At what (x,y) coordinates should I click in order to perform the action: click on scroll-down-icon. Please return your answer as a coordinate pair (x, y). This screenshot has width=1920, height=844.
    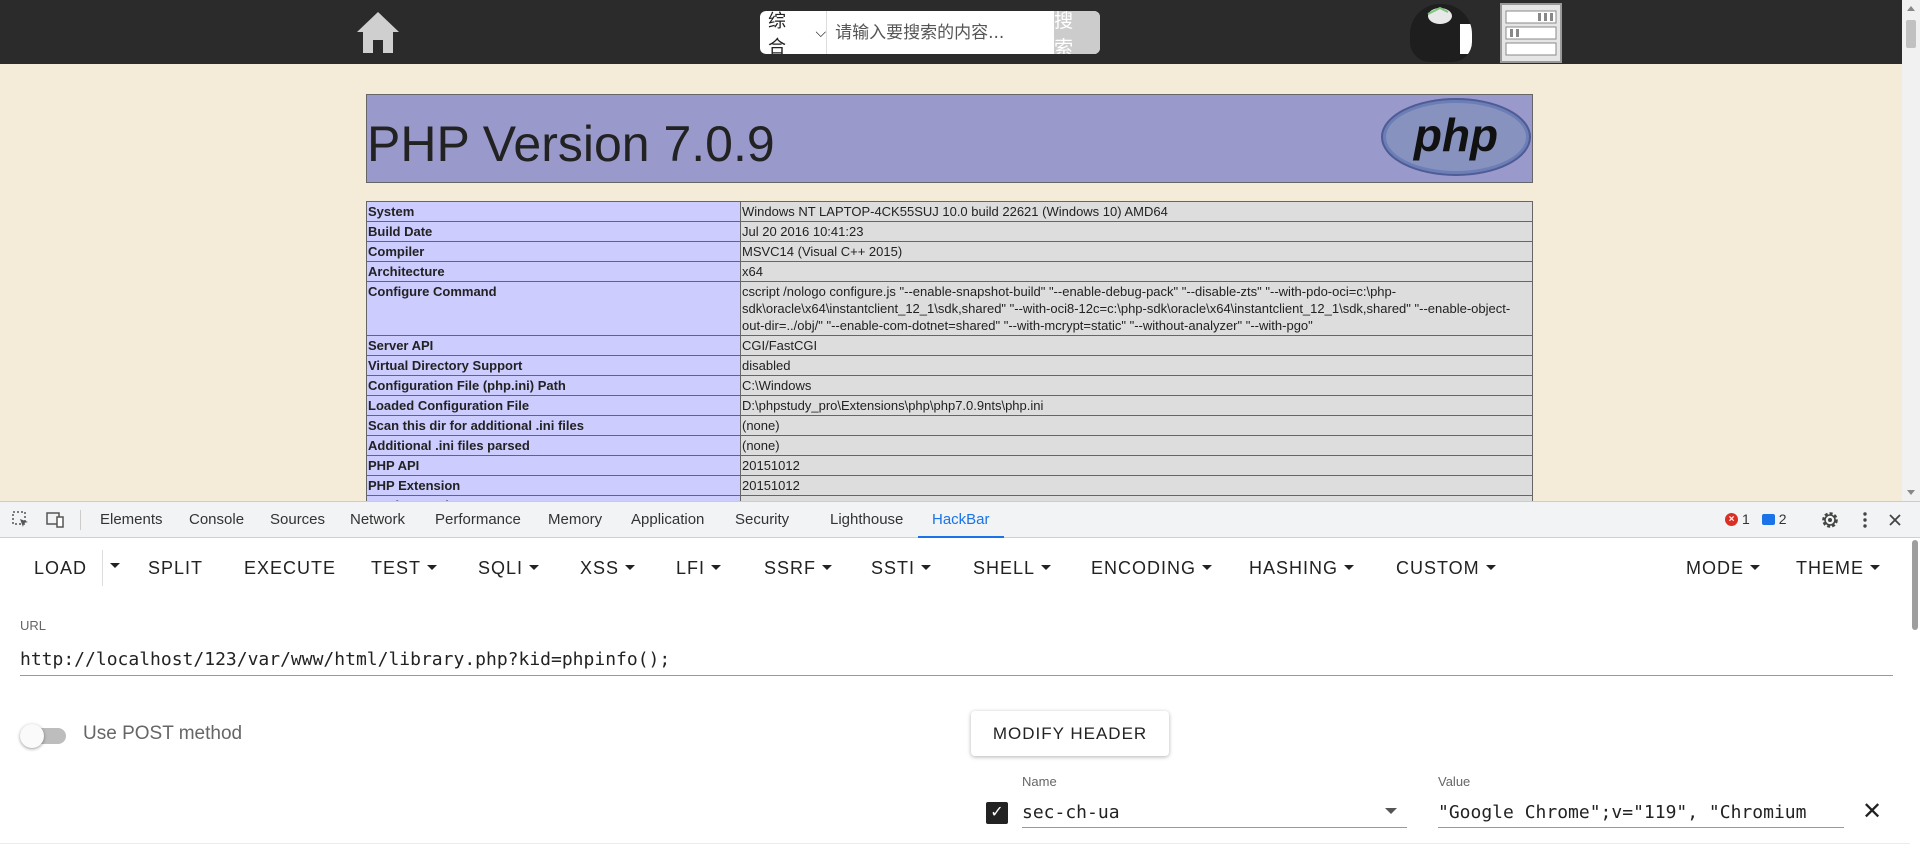
    Looking at the image, I should click on (1911, 492).